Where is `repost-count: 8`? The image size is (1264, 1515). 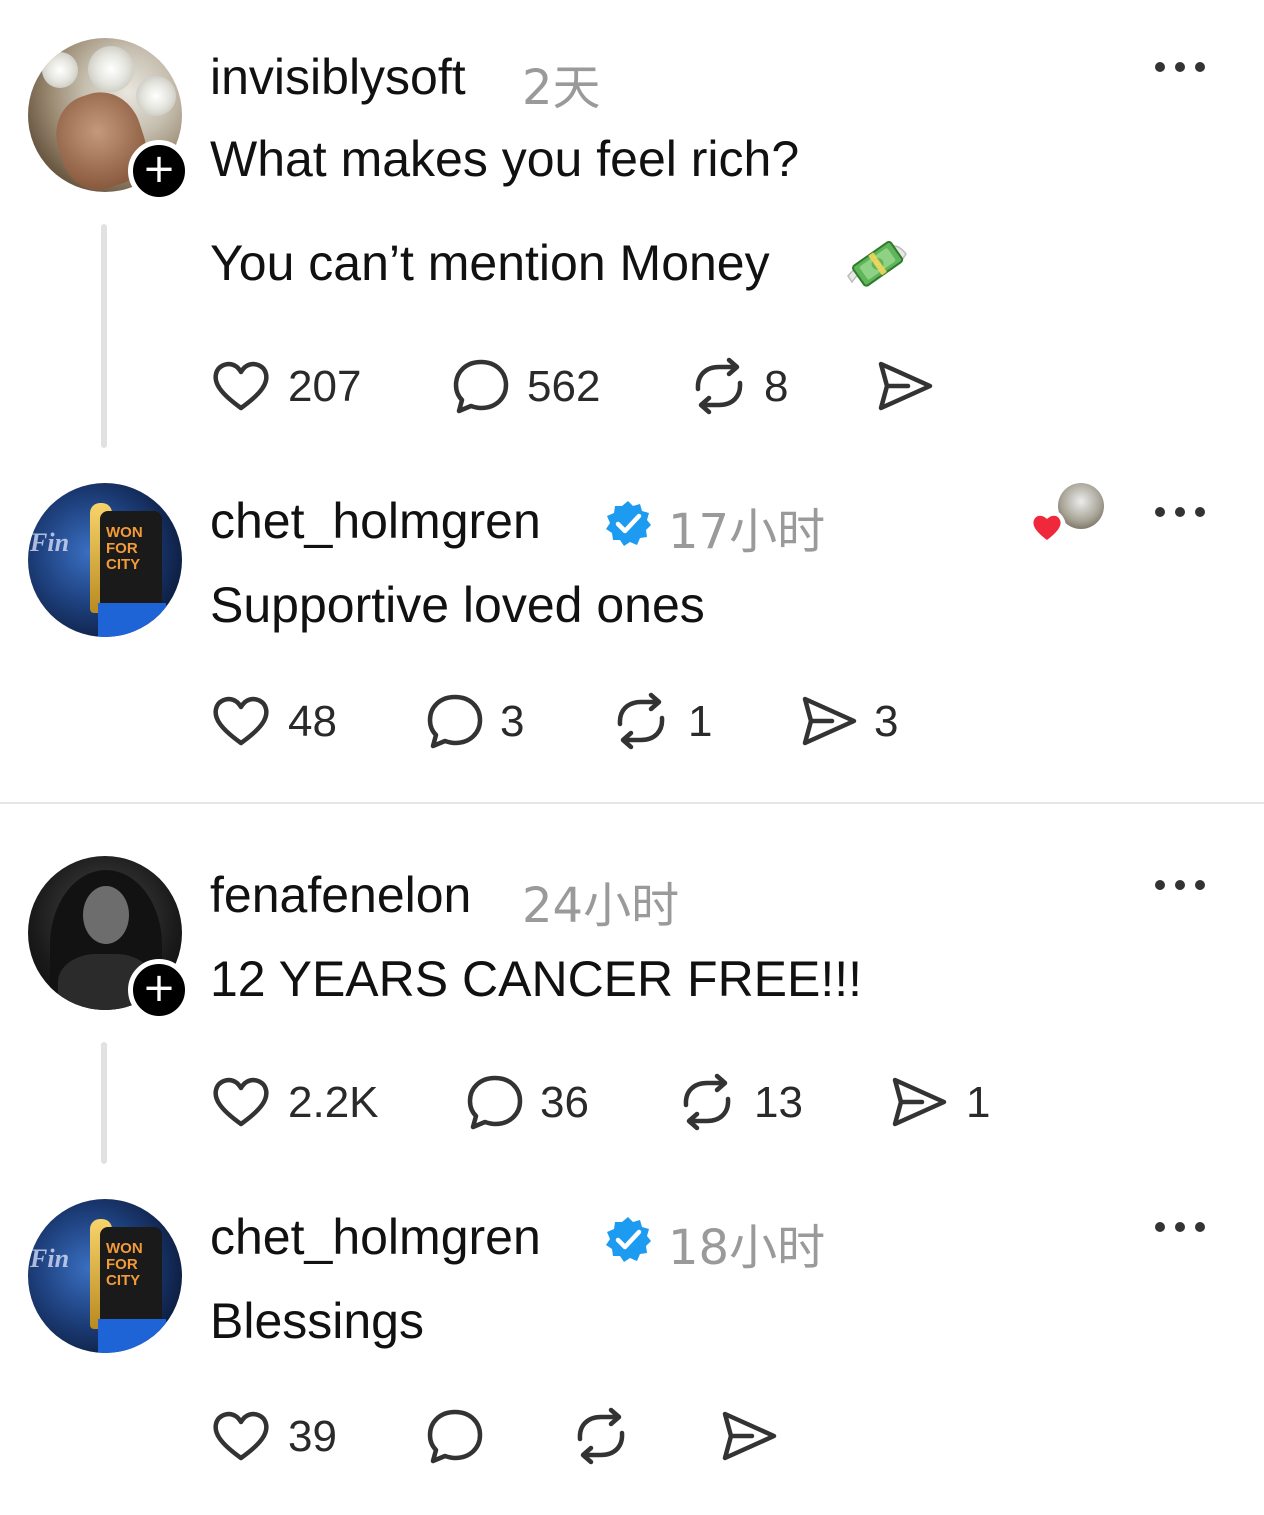 repost-count: 8 is located at coordinates (776, 386).